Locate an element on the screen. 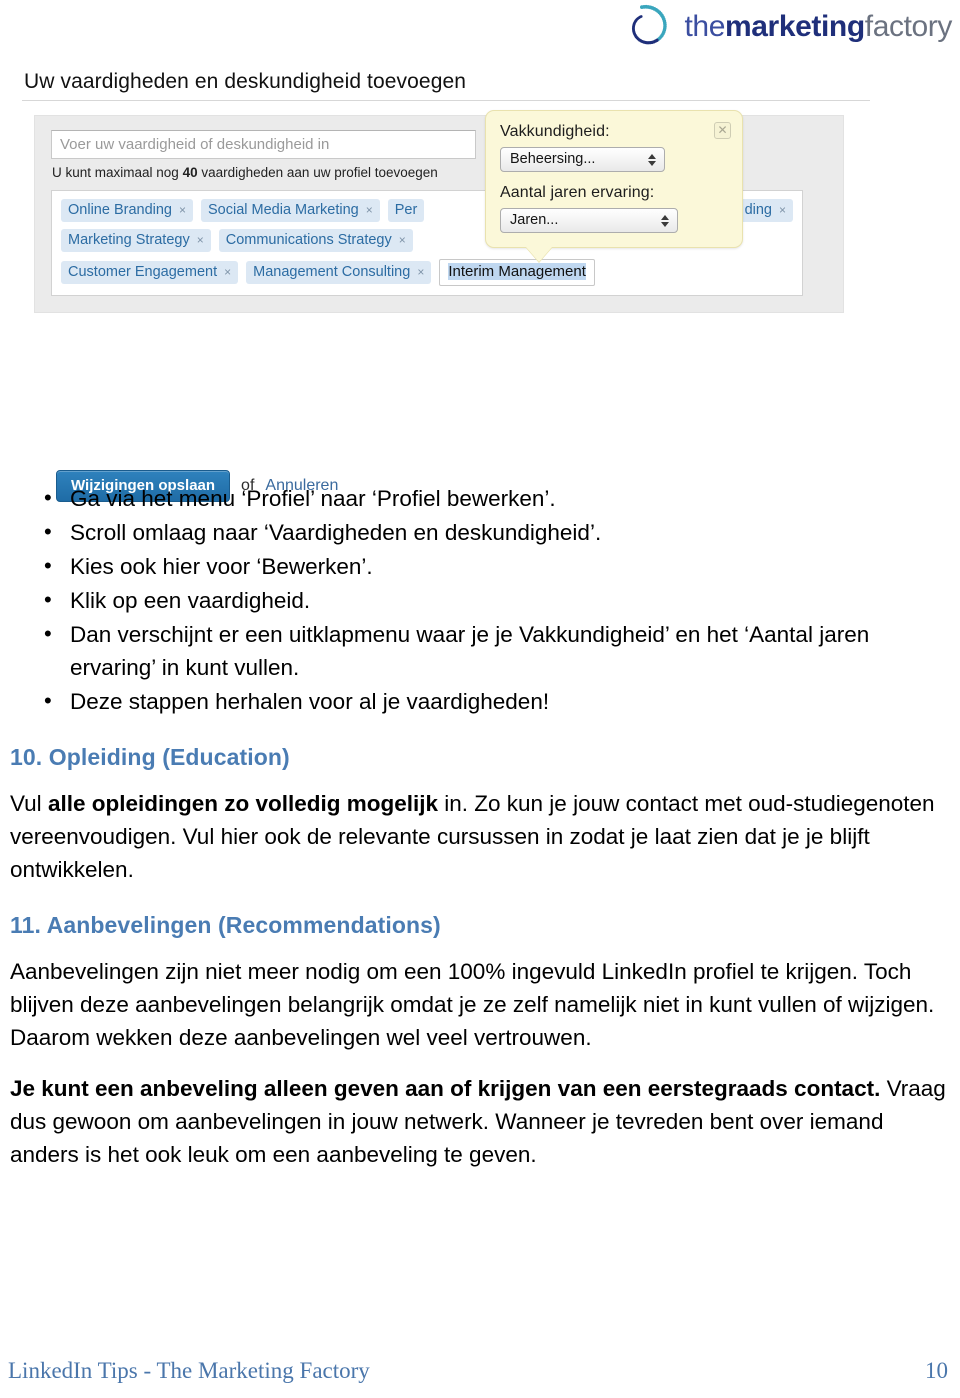  skill-tag-partial: ding × is located at coordinates (765, 210).